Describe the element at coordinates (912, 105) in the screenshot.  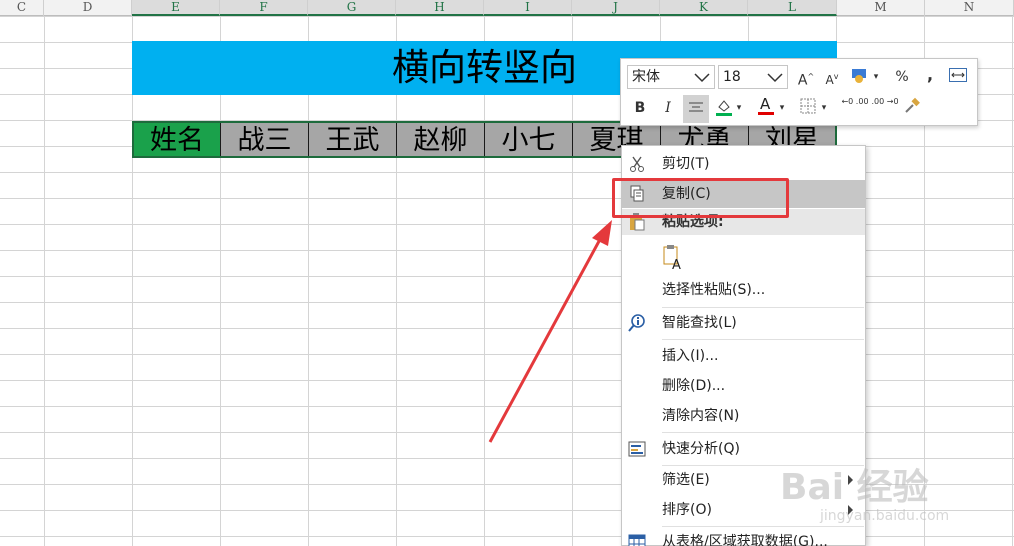
I see `format-painter-icon` at that location.